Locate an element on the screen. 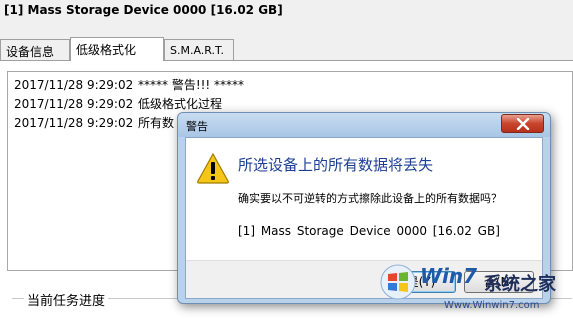  progress-label: 当前任务进度 is located at coordinates (66, 299).